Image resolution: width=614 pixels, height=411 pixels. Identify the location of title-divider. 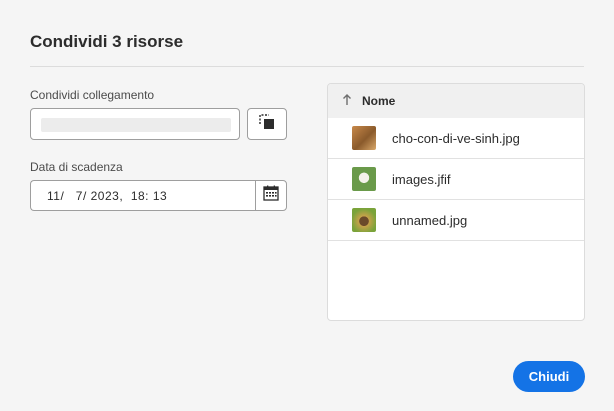
(307, 66).